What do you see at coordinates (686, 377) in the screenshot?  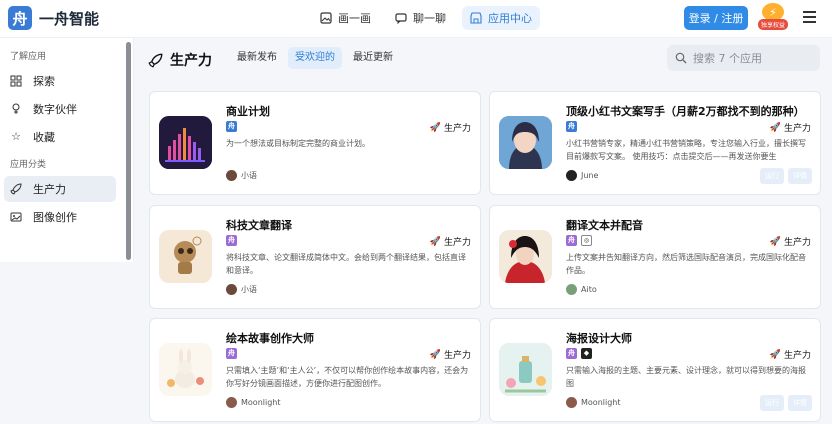 I see `app-description: 只需输入海报的主题、主要元素、设计理念，就可以得到想要的海报图` at bounding box center [686, 377].